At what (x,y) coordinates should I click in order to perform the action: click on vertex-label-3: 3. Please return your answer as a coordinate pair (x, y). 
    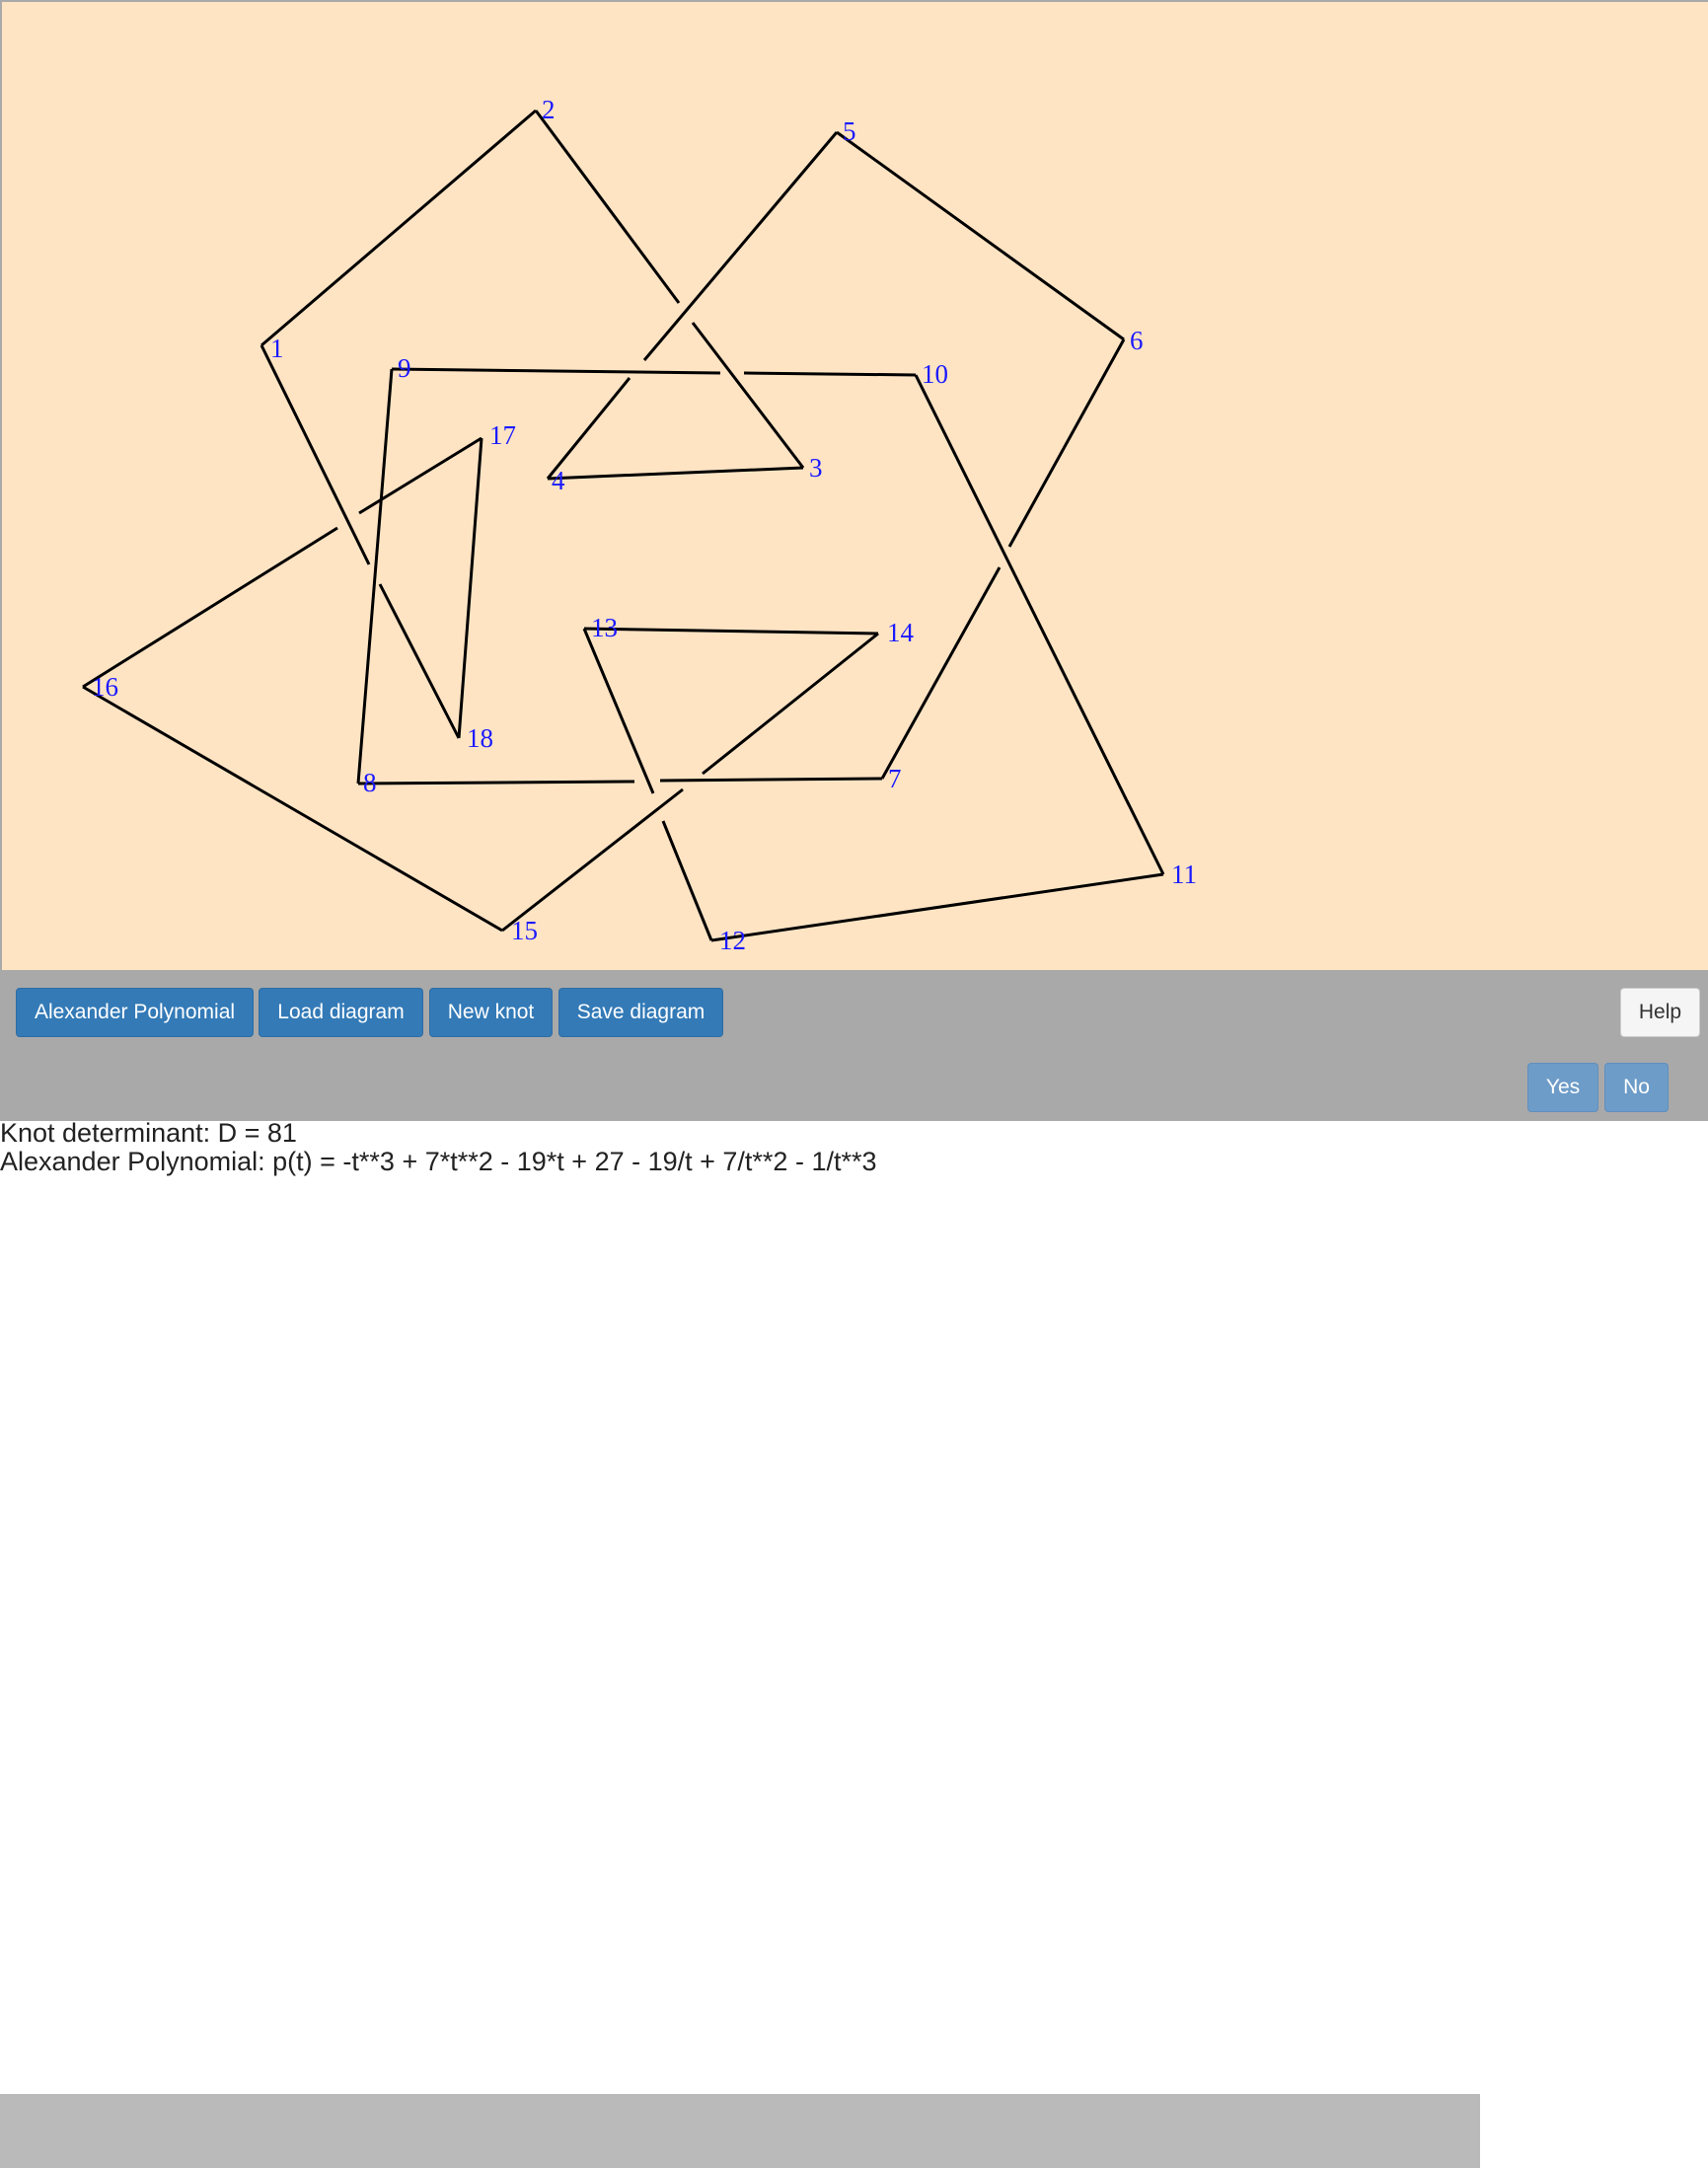
    Looking at the image, I should click on (816, 468).